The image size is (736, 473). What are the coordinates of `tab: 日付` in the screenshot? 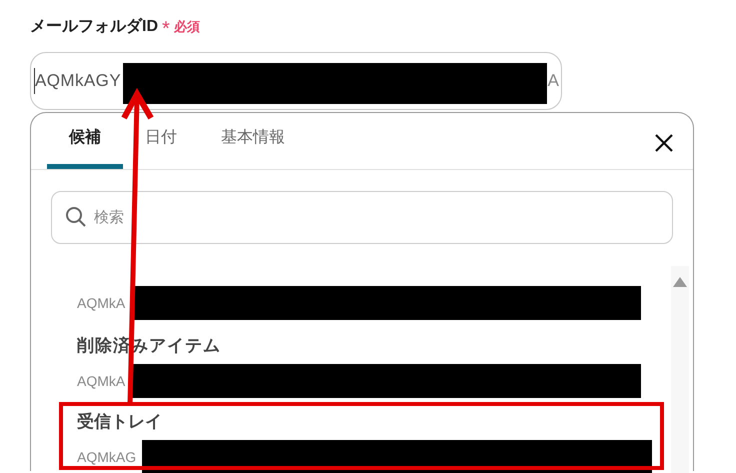 It's located at (161, 140).